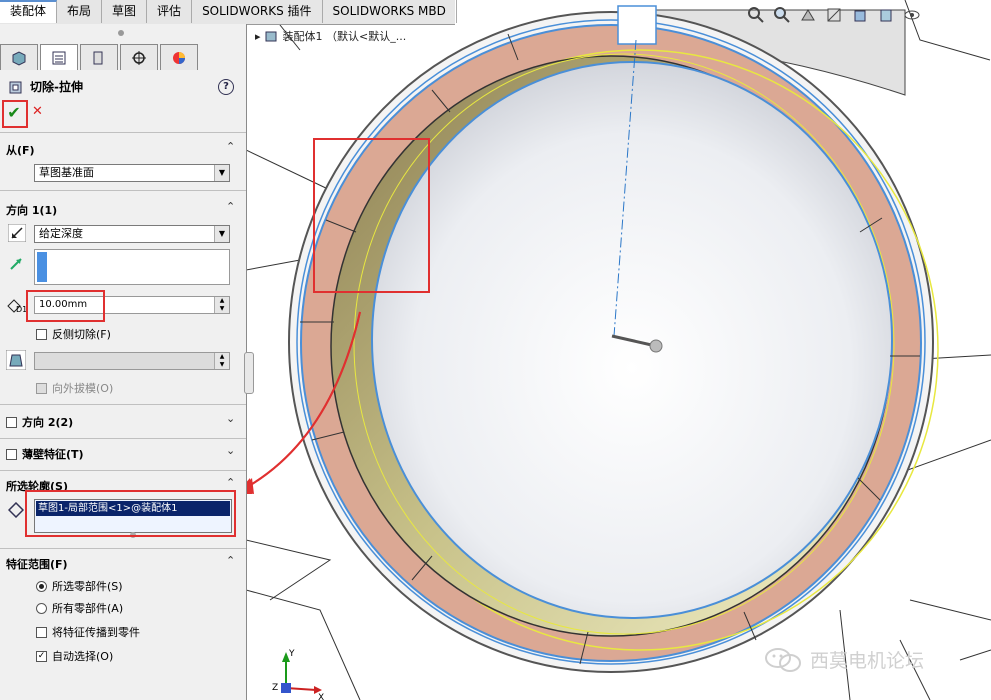 This screenshot has height=700, width=991. What do you see at coordinates (59, 57) in the screenshot?
I see `property-manager-icon` at bounding box center [59, 57].